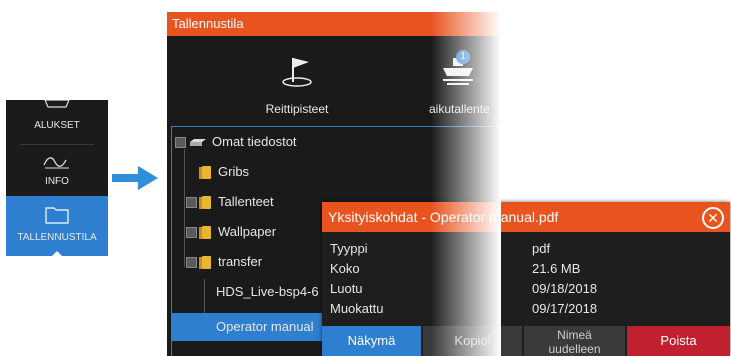 The height and width of the screenshot is (356, 731). Describe the element at coordinates (346, 288) in the screenshot. I see `property-label: Luotu` at that location.